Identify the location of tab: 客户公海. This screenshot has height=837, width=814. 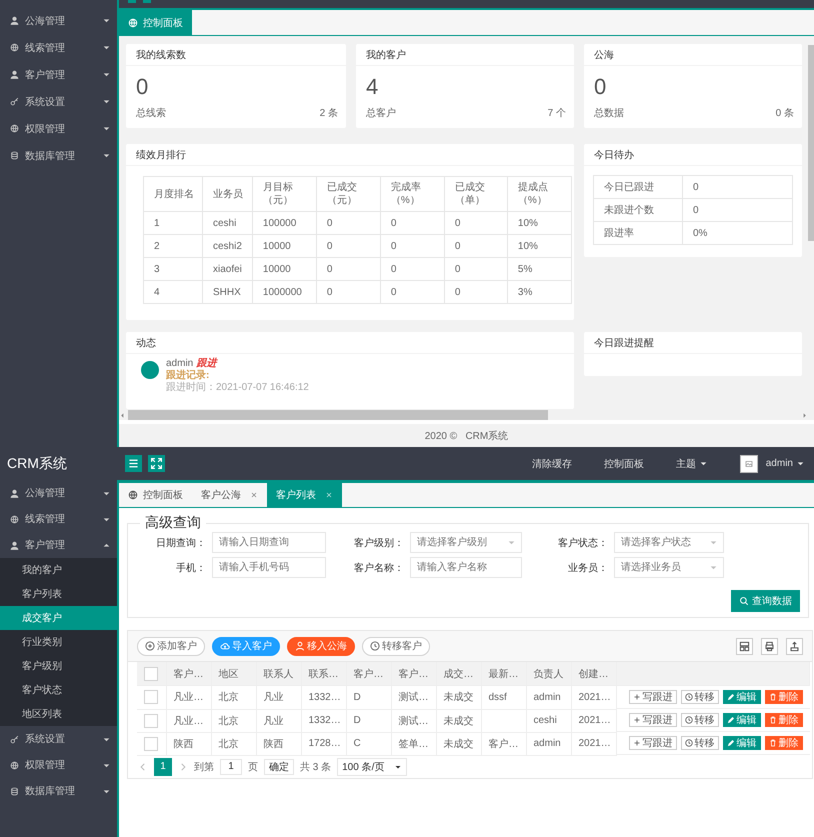
(229, 495).